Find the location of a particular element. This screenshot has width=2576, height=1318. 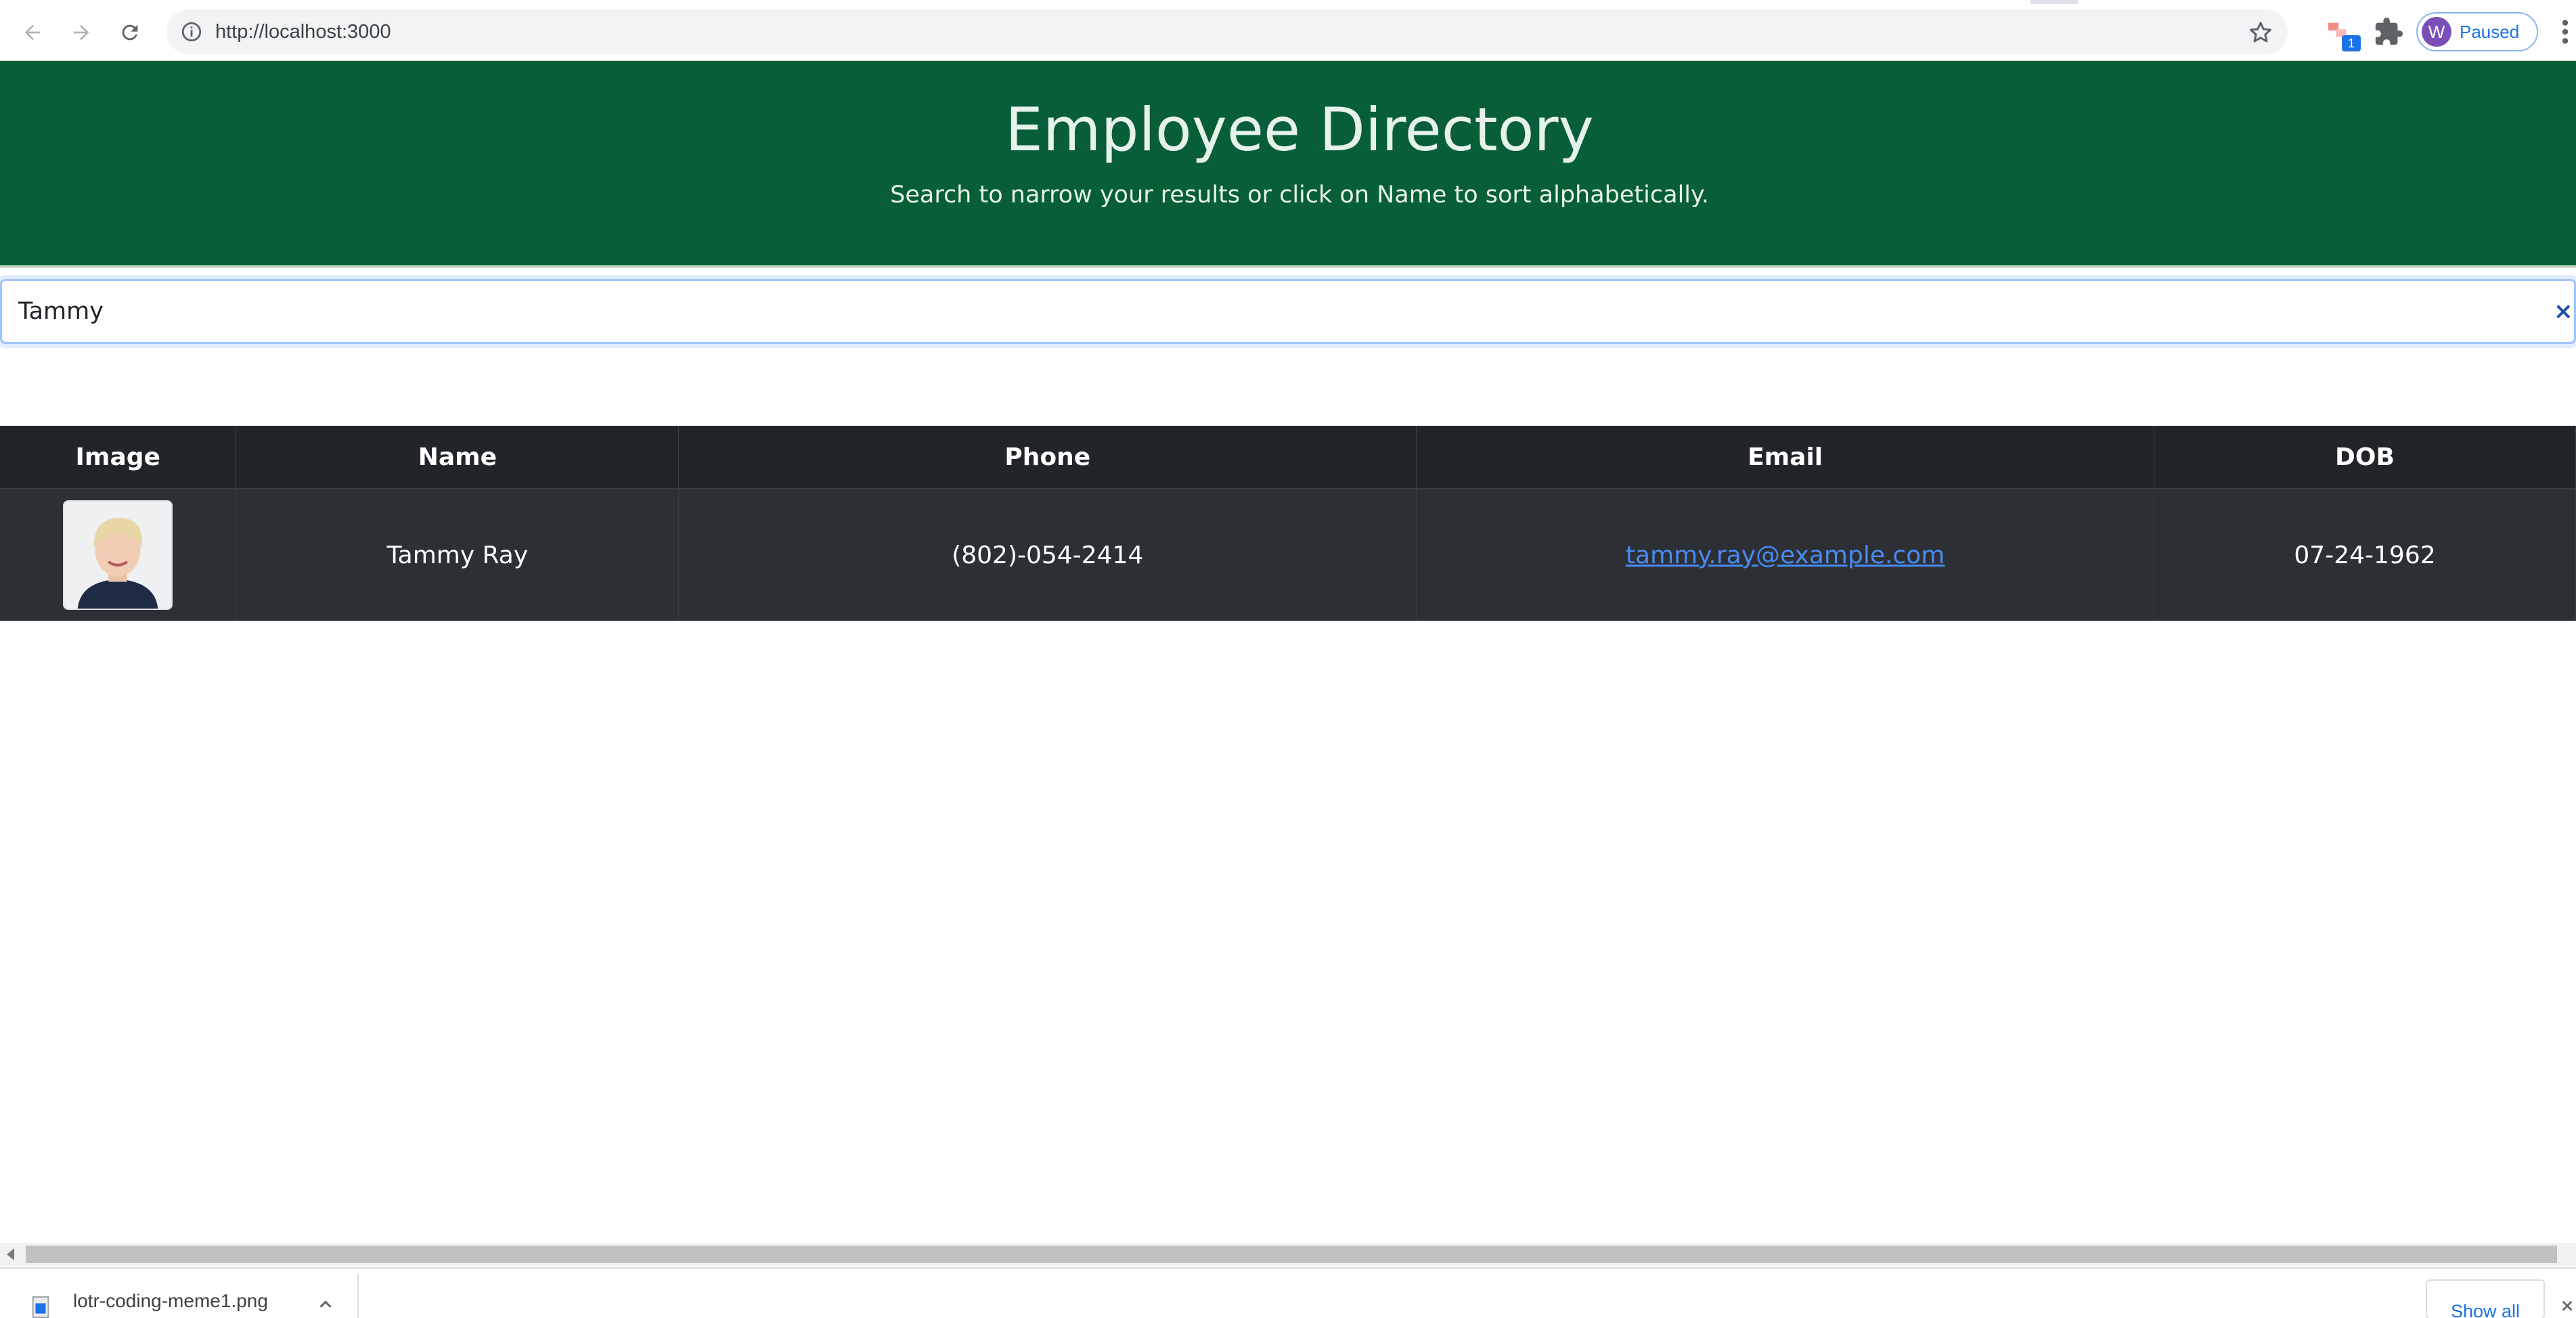

forward-button is located at coordinates (81, 32).